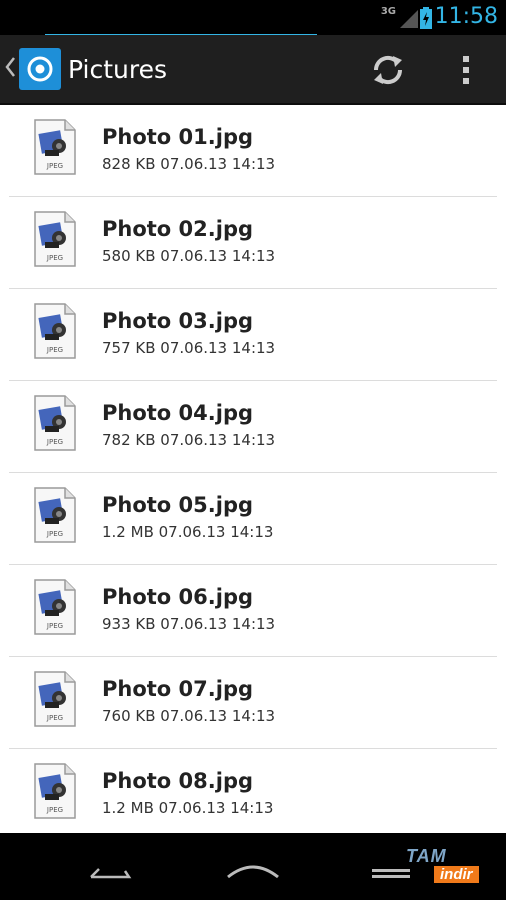 The image size is (506, 900). I want to click on watermark-logo: TAM indir, so click(451, 867).